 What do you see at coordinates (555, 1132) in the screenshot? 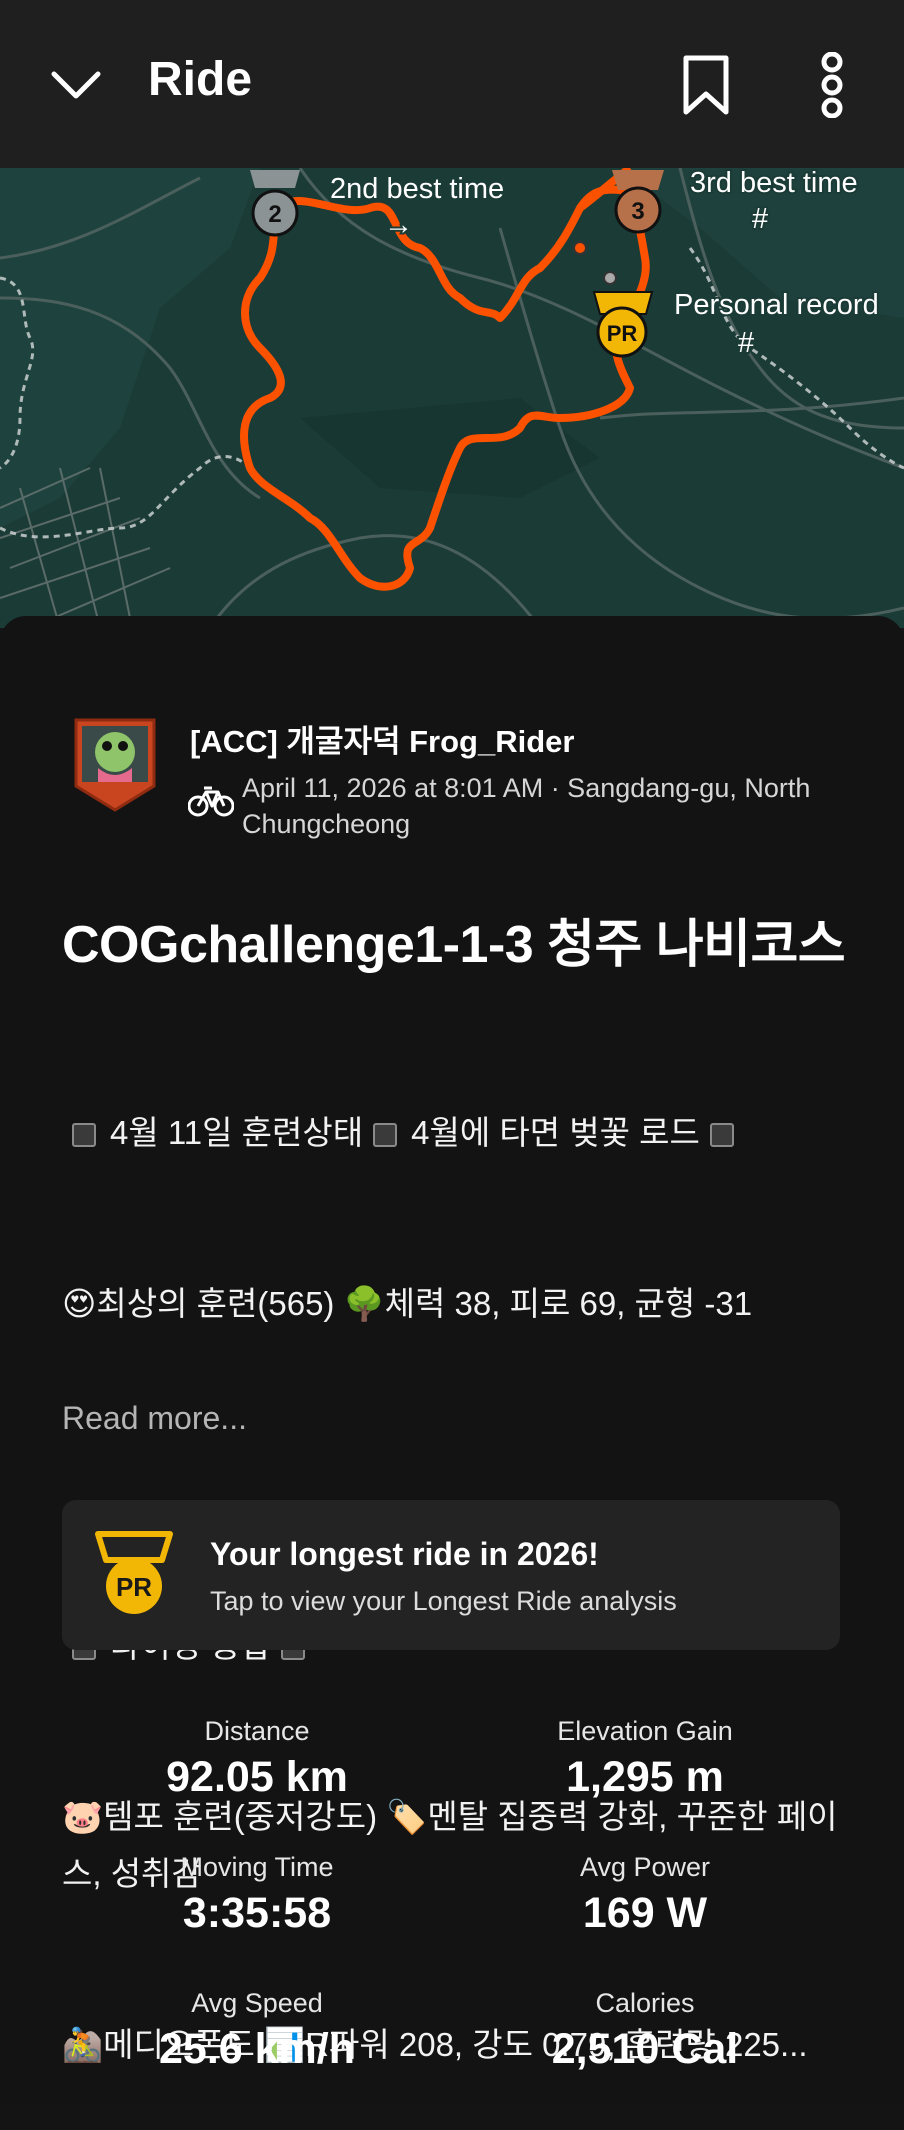
I see `desc-line-1-b: 4월에 타면 벚꽃 로드` at bounding box center [555, 1132].